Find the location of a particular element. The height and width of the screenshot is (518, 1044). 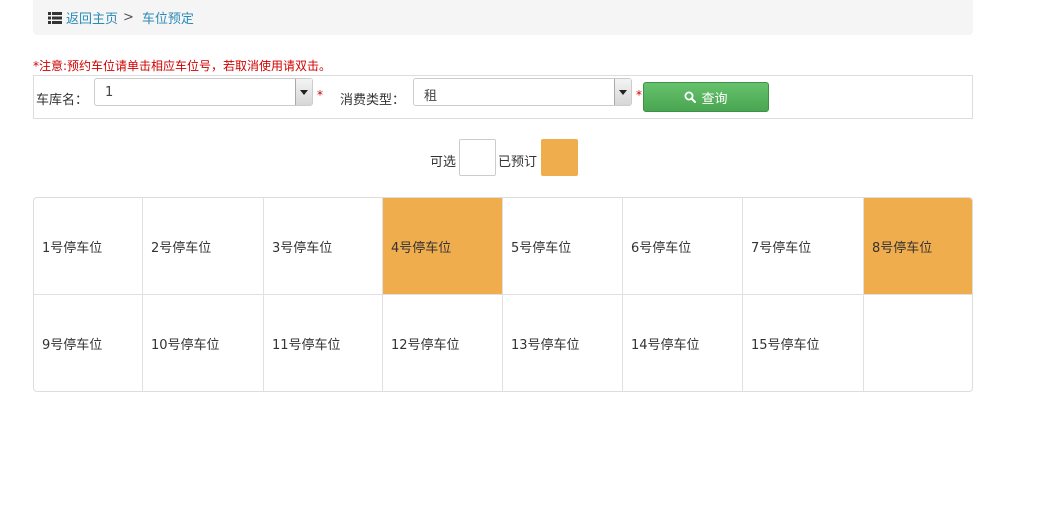

home-link: 返回主页 is located at coordinates (92, 17).